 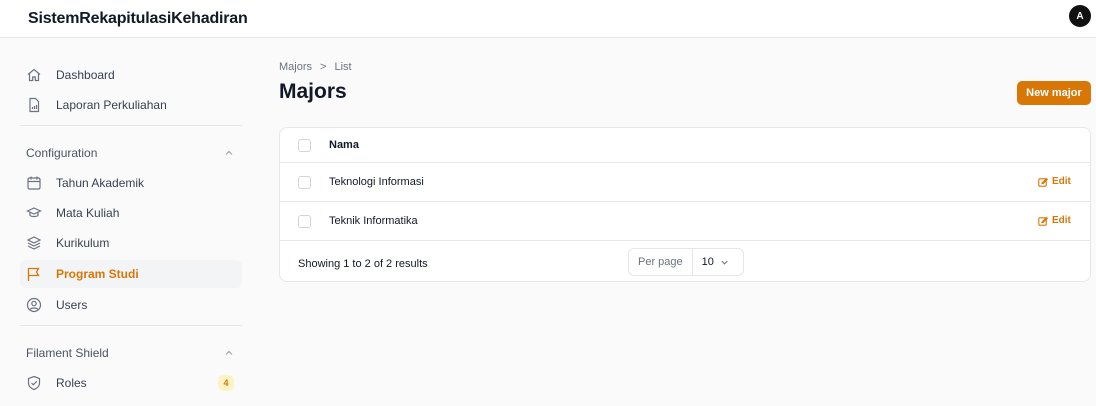 What do you see at coordinates (97, 274) in the screenshot?
I see `sidebar-item-label: Program Studi` at bounding box center [97, 274].